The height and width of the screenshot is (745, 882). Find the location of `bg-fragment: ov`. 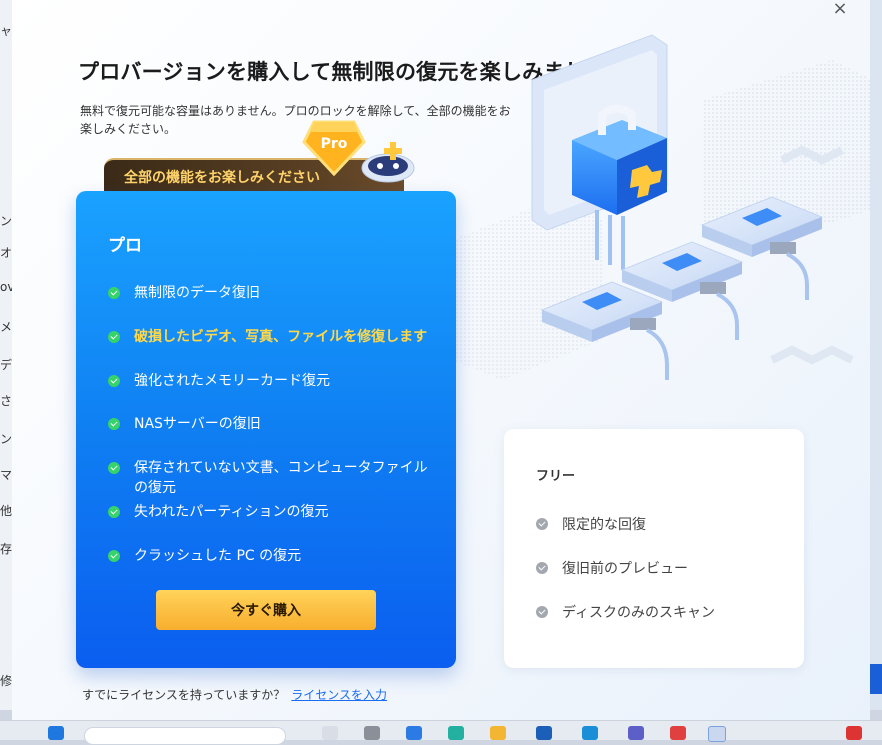

bg-fragment: ov is located at coordinates (6, 287).